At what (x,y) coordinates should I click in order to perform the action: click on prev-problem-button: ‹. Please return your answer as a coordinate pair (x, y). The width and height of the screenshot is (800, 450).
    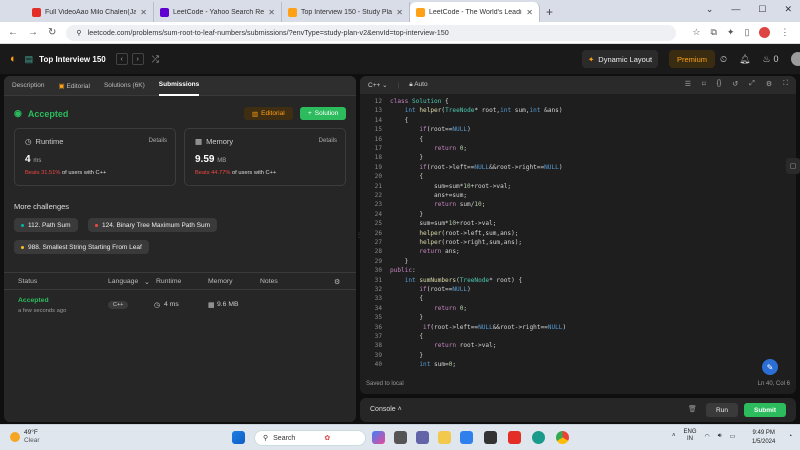
    Looking at the image, I should click on (121, 59).